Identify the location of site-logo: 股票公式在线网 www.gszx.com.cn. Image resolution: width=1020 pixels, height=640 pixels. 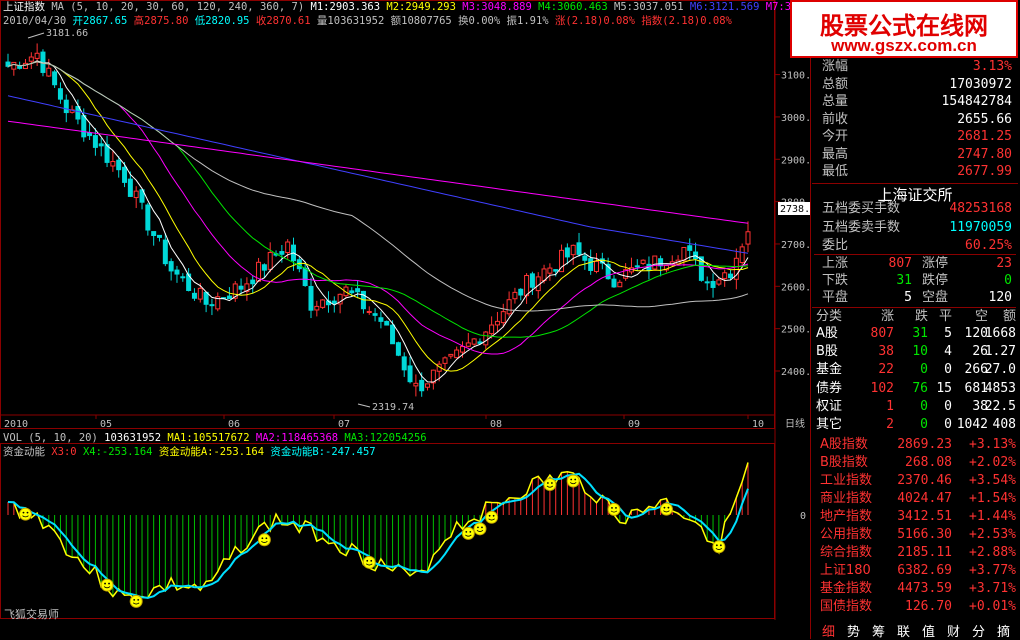
(904, 29).